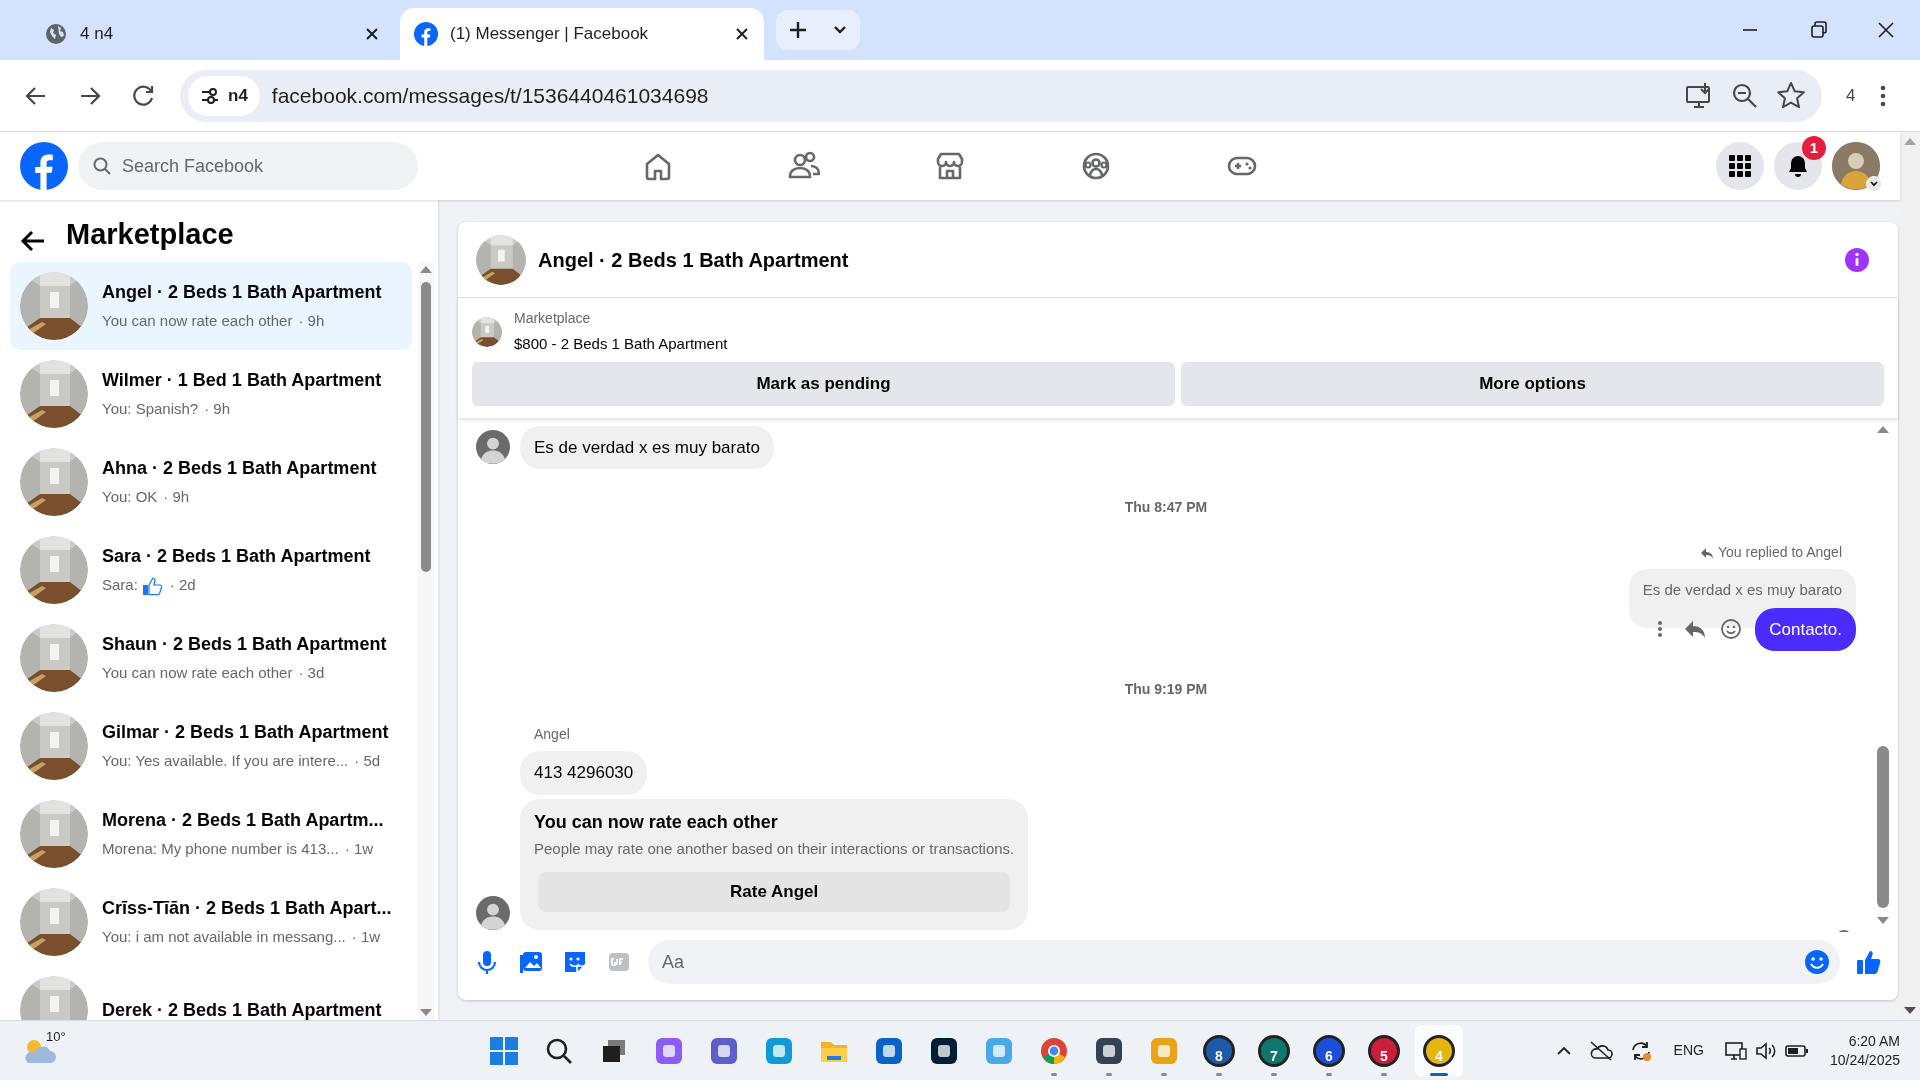 The image size is (1920, 1080). Describe the element at coordinates (239, 469) in the screenshot. I see `conversation-name: Ahna · 2 Beds 1 Bath Apartment` at that location.